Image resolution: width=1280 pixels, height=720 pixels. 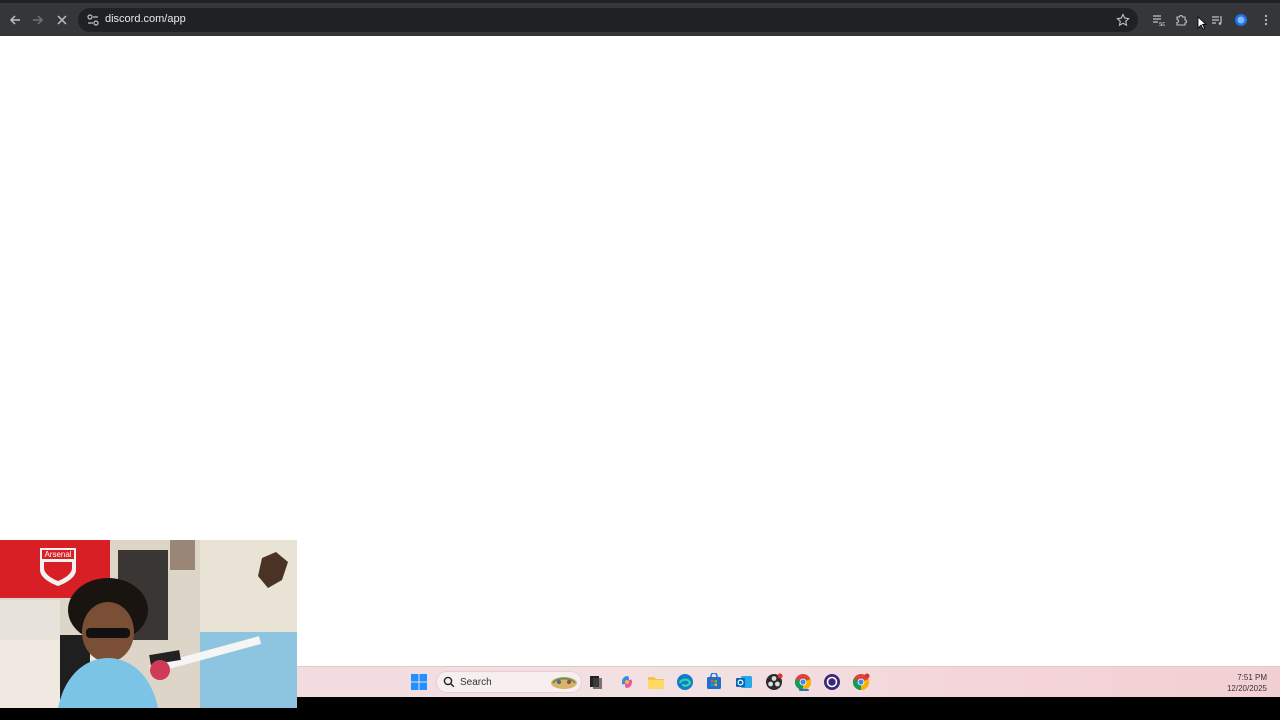 I want to click on obs-icon, so click(x=774, y=681).